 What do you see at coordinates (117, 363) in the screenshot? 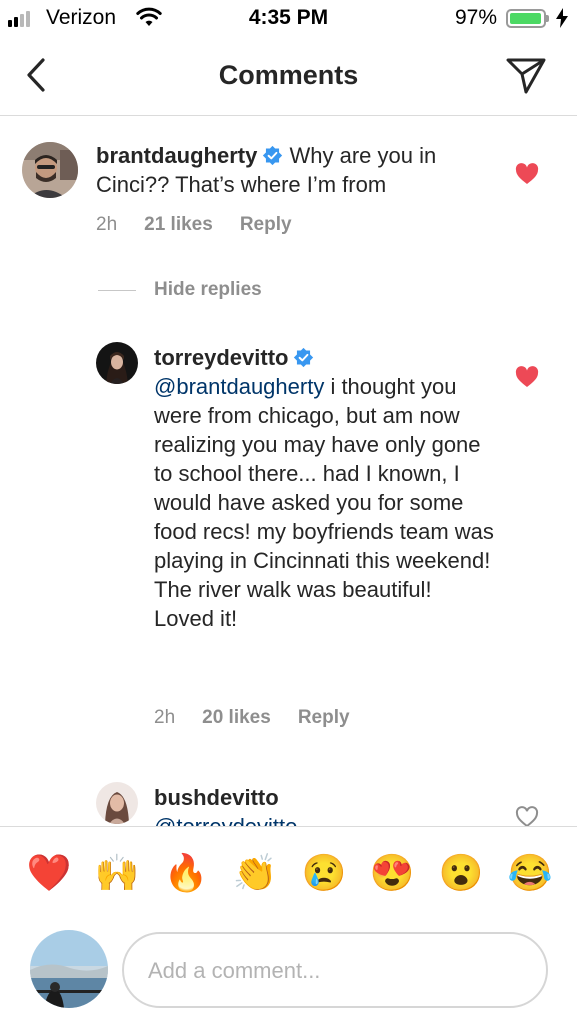
I see `avatar-torreydevitto` at bounding box center [117, 363].